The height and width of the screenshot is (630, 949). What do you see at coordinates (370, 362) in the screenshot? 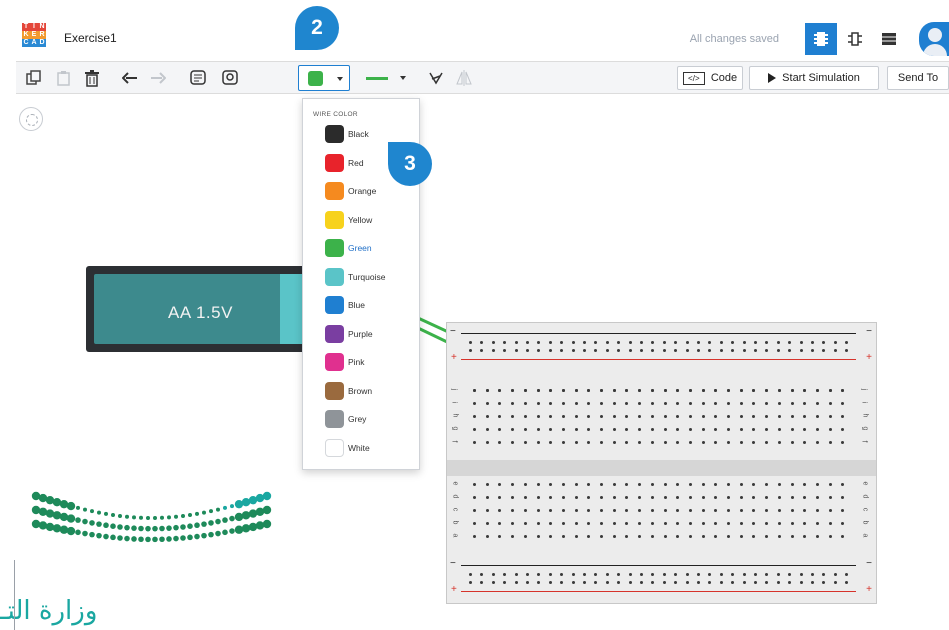
I see `wire-color-option-pink: Pink` at bounding box center [370, 362].